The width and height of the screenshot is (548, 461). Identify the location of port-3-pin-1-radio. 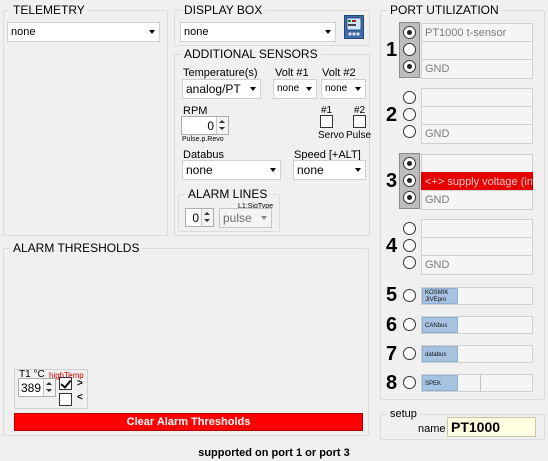
(409, 163).